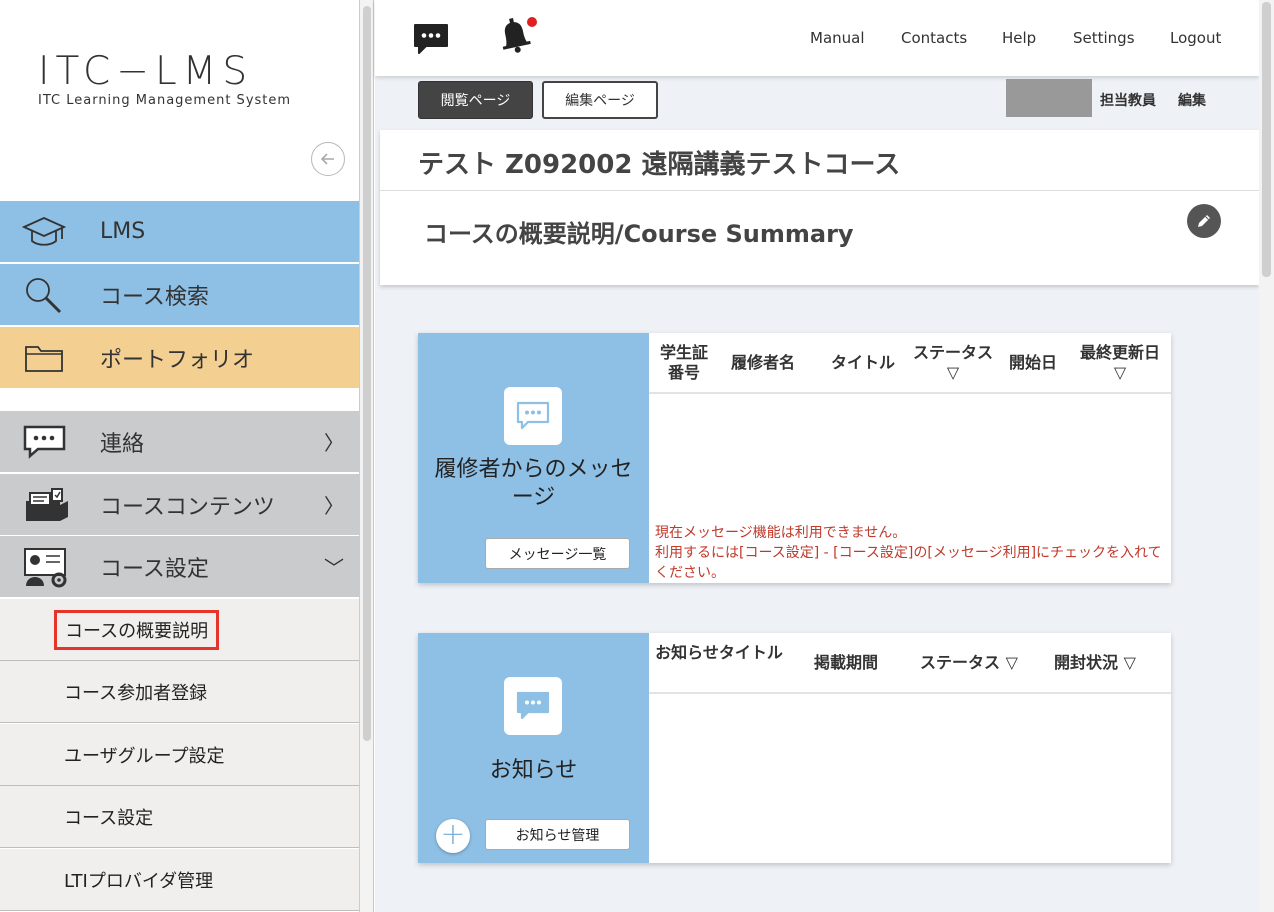 The image size is (1274, 912). I want to click on arrow-left-icon, so click(327, 159).